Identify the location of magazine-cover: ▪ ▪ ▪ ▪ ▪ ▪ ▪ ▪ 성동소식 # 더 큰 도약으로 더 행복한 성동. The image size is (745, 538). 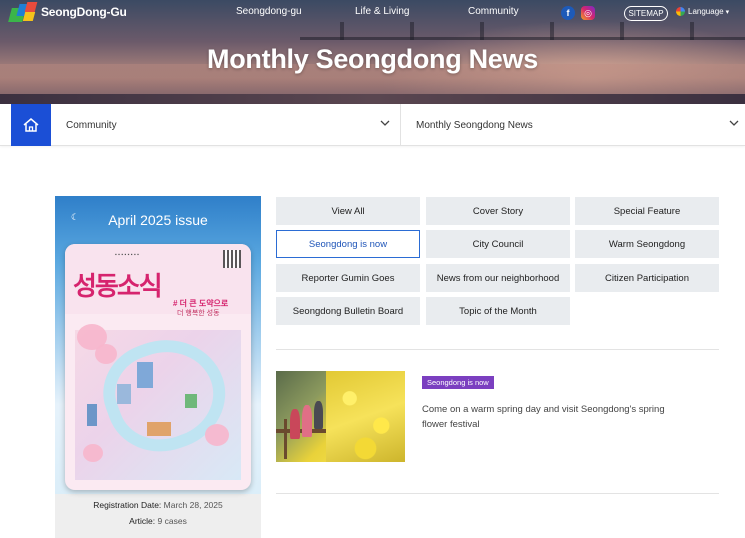
(158, 367).